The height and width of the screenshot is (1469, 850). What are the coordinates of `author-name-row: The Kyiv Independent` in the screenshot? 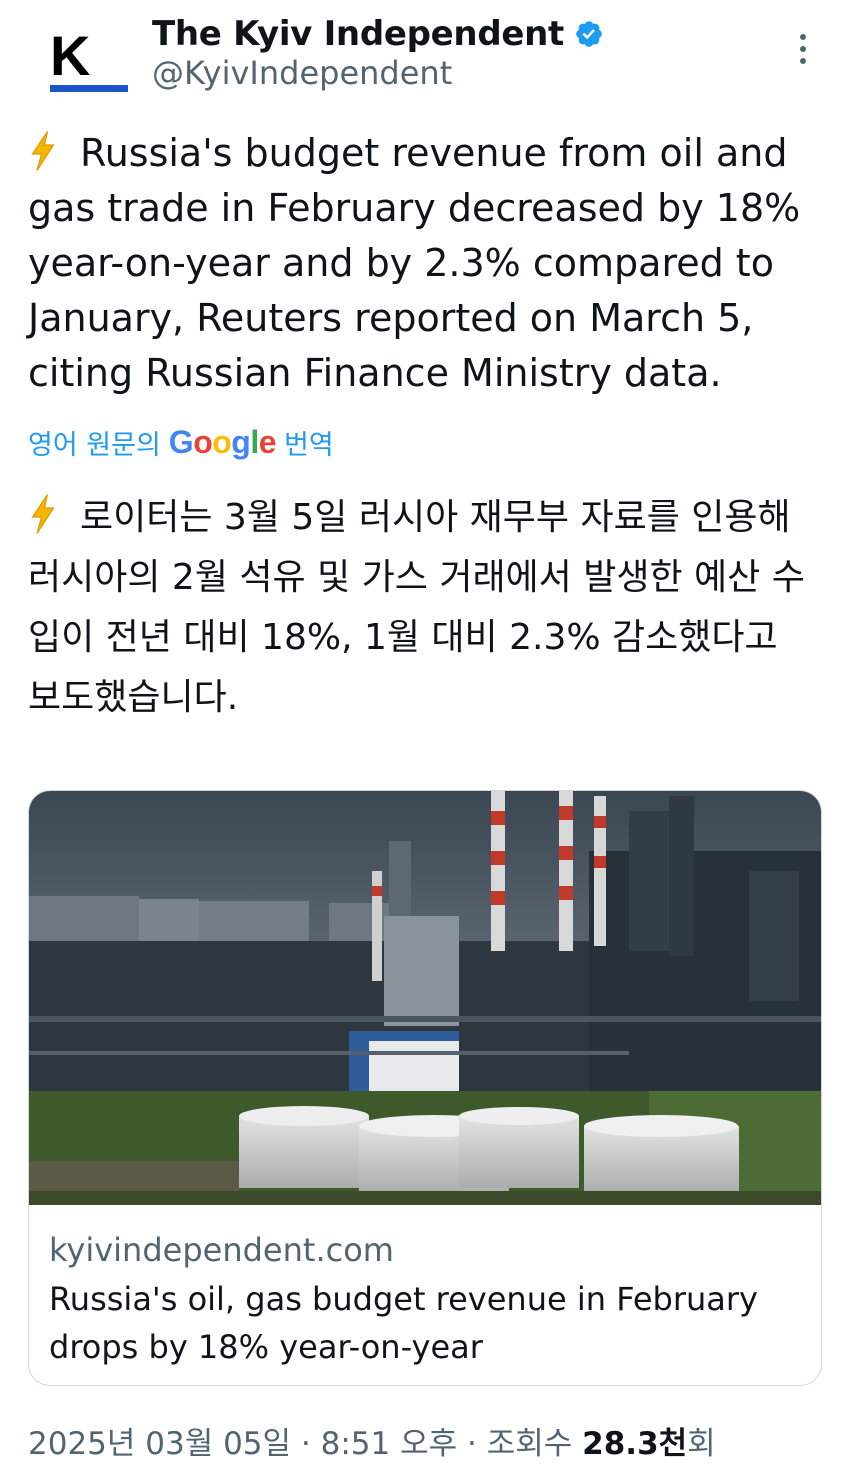 It's located at (378, 34).